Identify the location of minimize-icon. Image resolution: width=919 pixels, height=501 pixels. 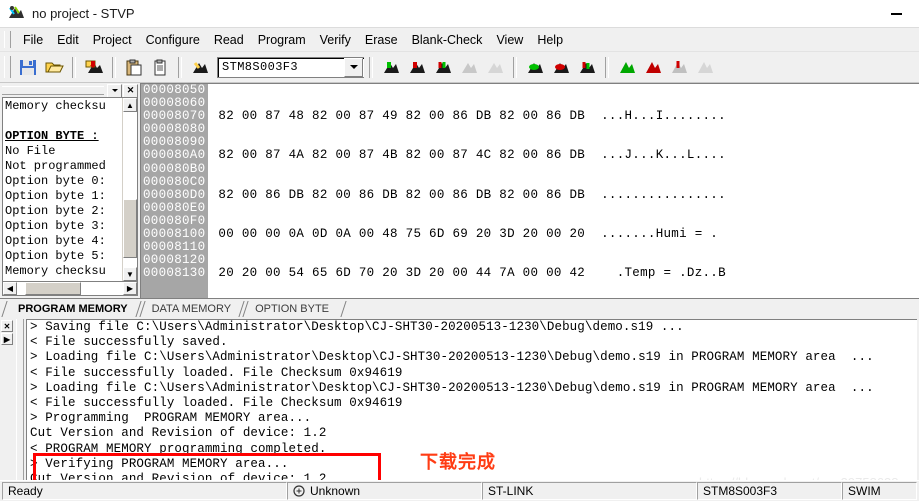
(896, 13).